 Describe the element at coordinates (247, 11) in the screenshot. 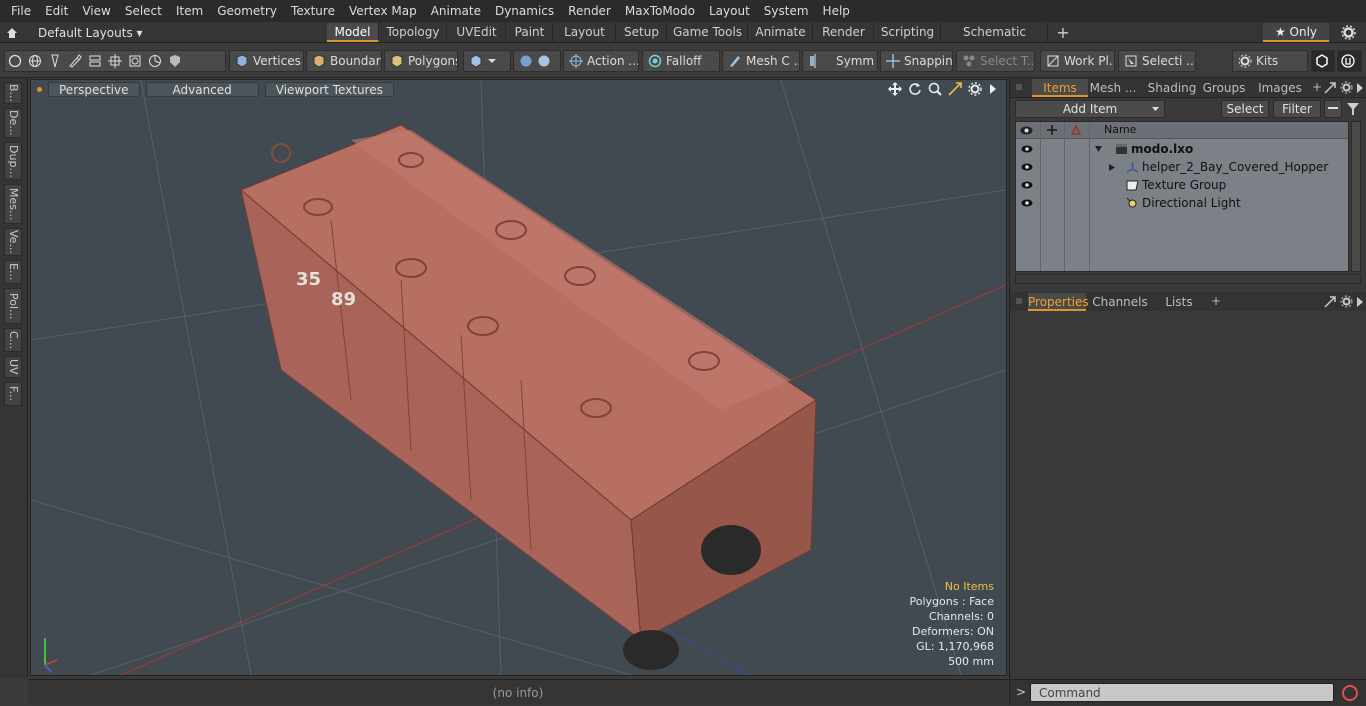

I see `menu-geometry: Geometry` at that location.